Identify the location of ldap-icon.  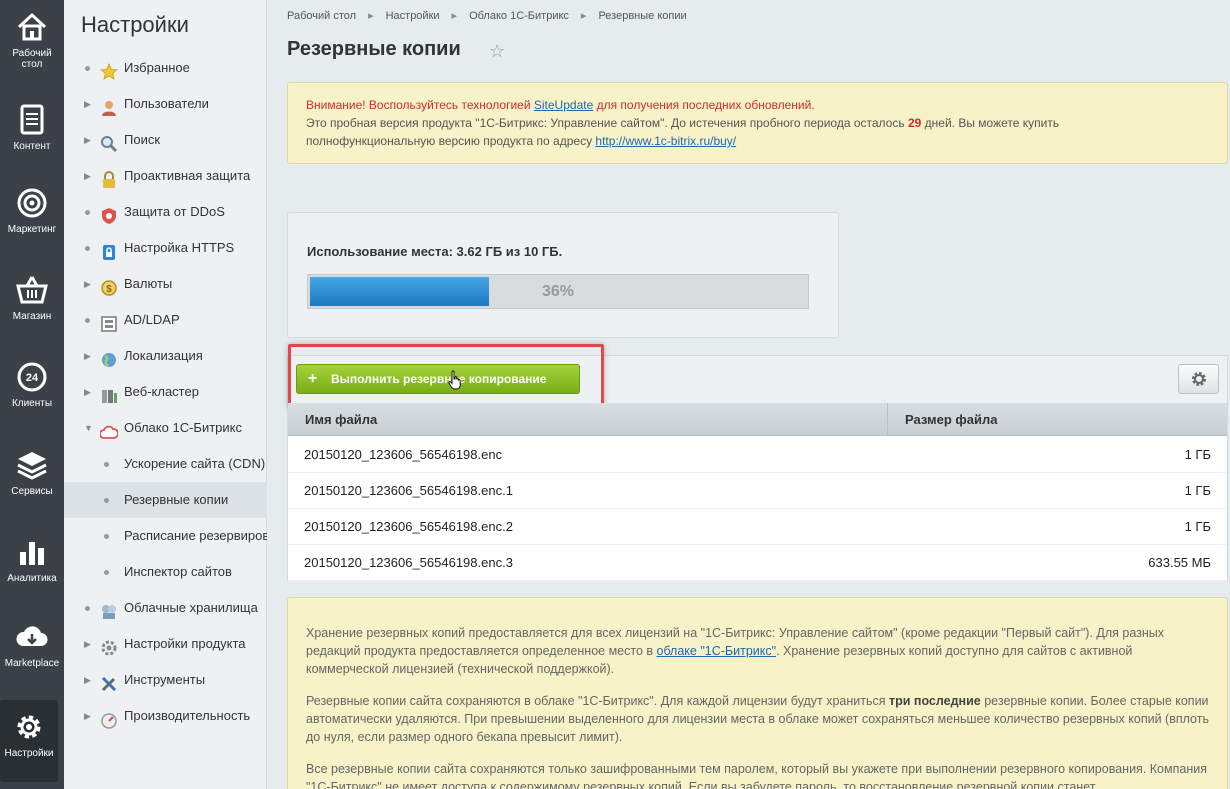
(109, 321).